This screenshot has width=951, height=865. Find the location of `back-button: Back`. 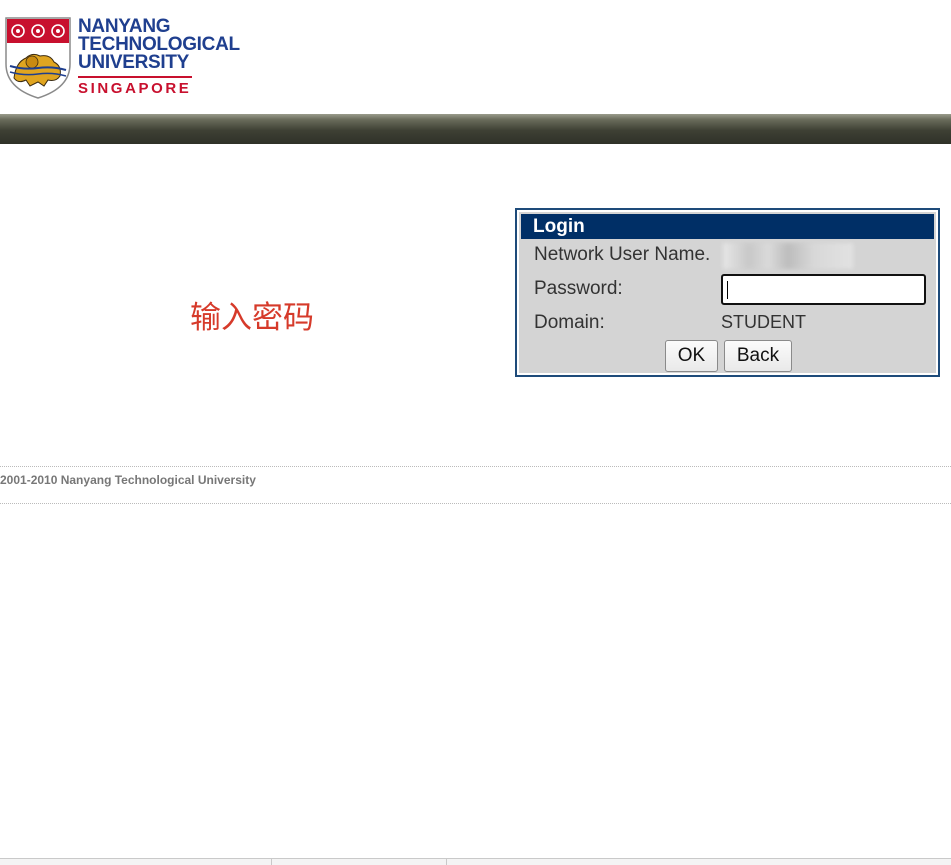

back-button: Back is located at coordinates (758, 356).